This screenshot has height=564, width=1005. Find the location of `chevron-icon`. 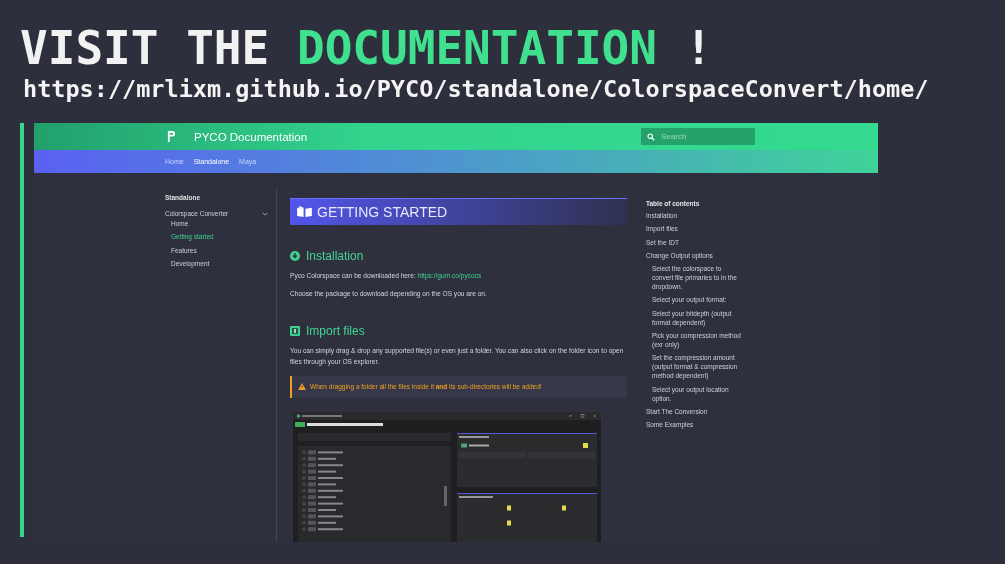

chevron-icon is located at coordinates (265, 213).